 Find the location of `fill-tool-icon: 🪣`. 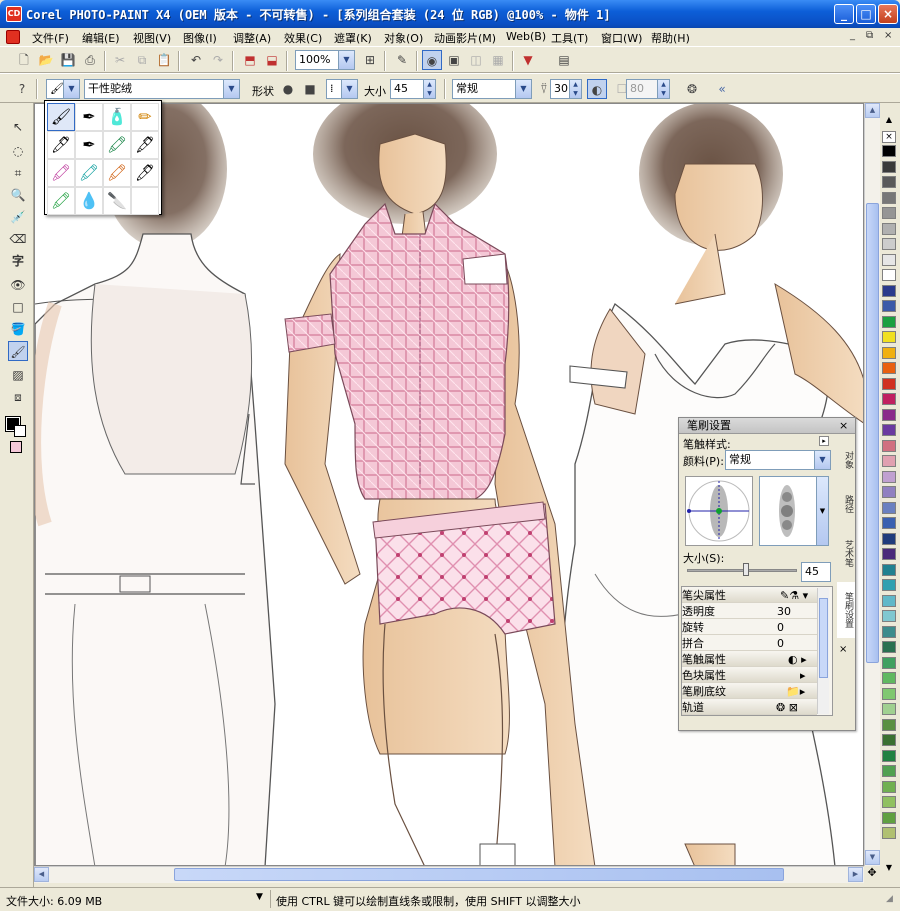

fill-tool-icon: 🪣 is located at coordinates (18, 329).